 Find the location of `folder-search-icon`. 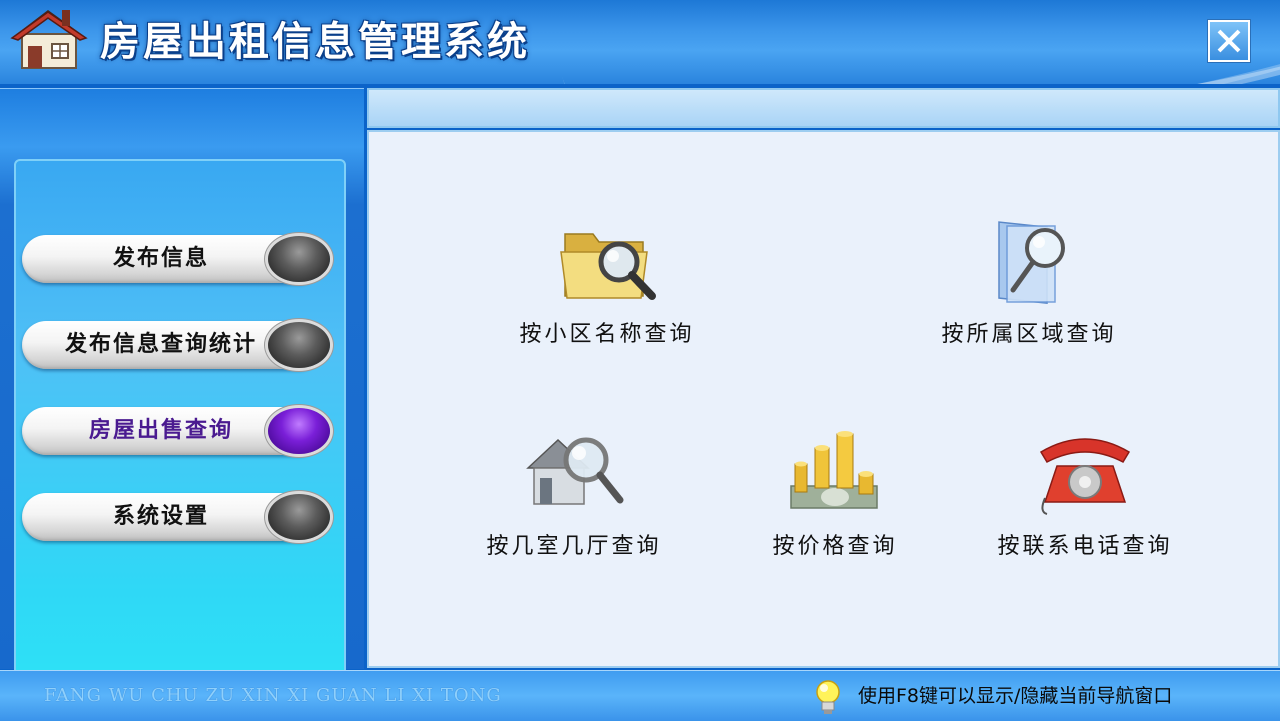

folder-search-icon is located at coordinates (608, 266).